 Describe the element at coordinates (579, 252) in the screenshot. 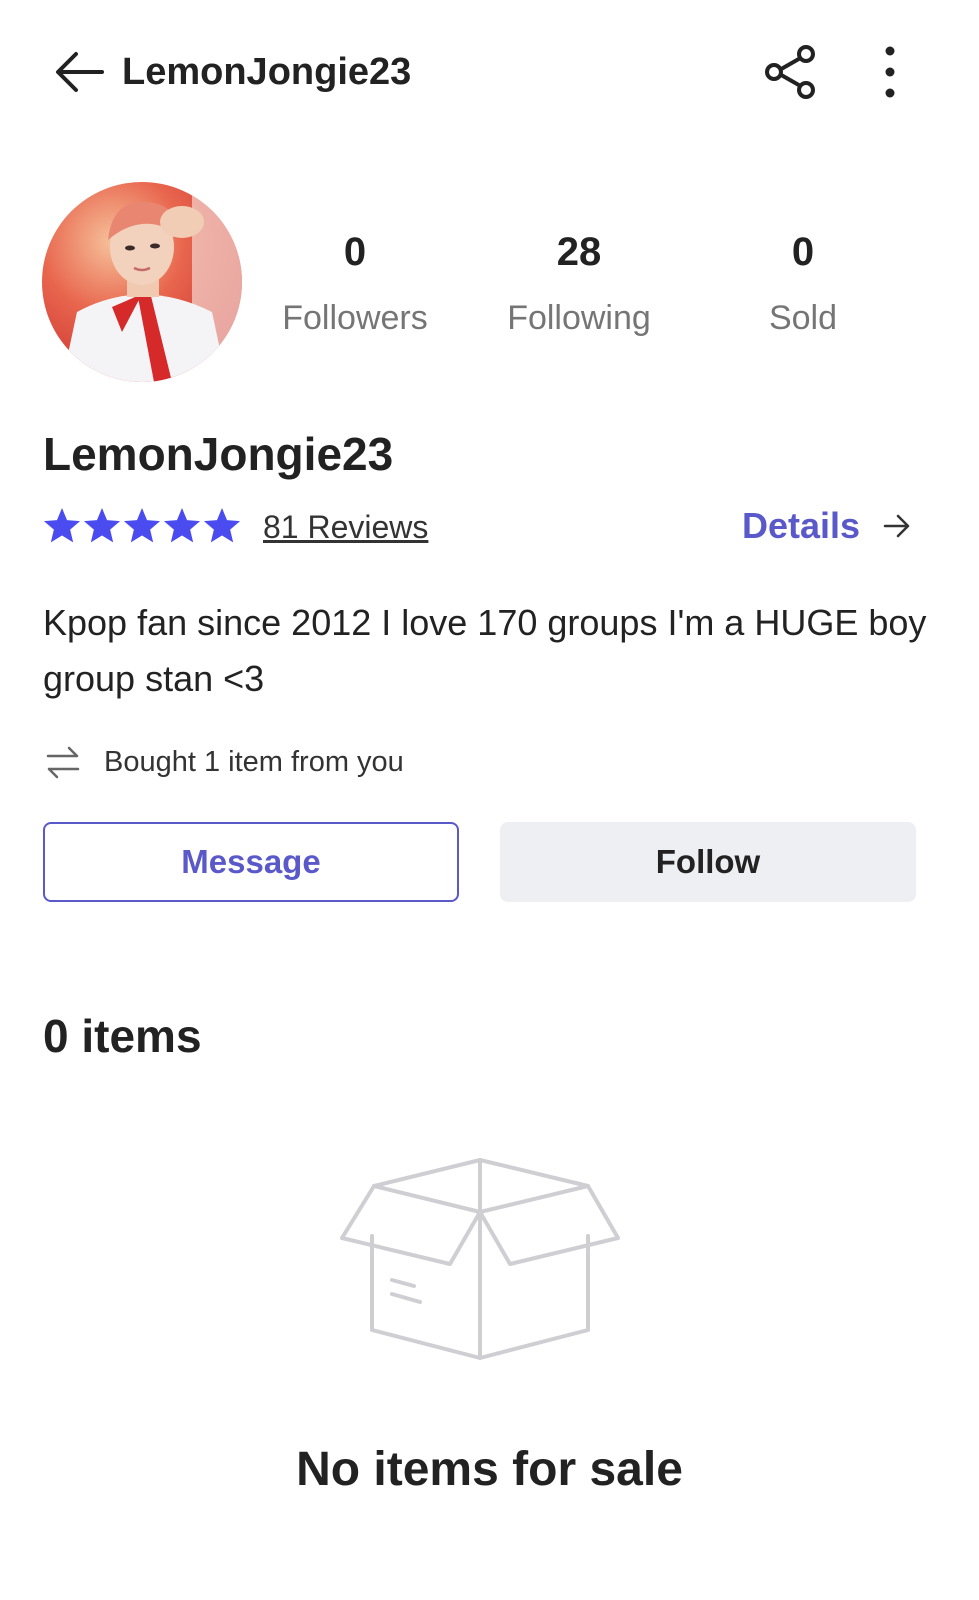

I see `following-count: 28` at that location.